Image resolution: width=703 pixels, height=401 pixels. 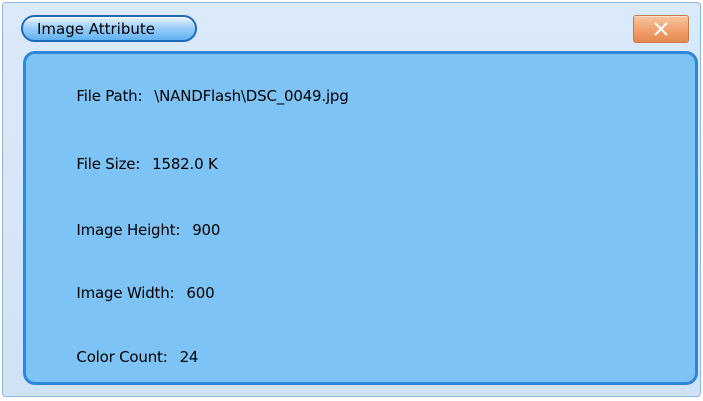 I want to click on file-path-row: File Path: \NANDFlash\DSC_0049.jpg, so click(x=199, y=96).